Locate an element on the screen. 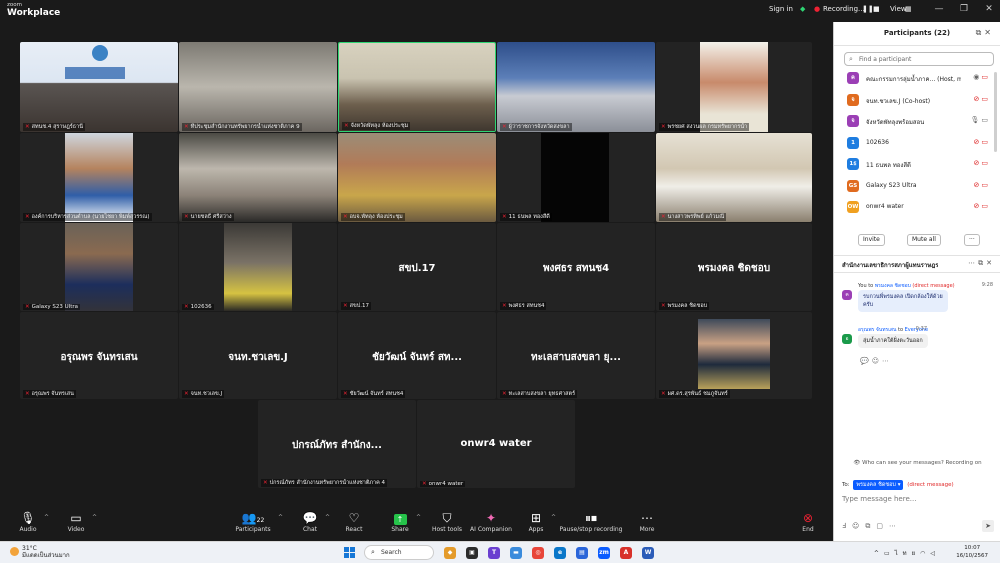  more-options-button: ··· is located at coordinates (972, 240).